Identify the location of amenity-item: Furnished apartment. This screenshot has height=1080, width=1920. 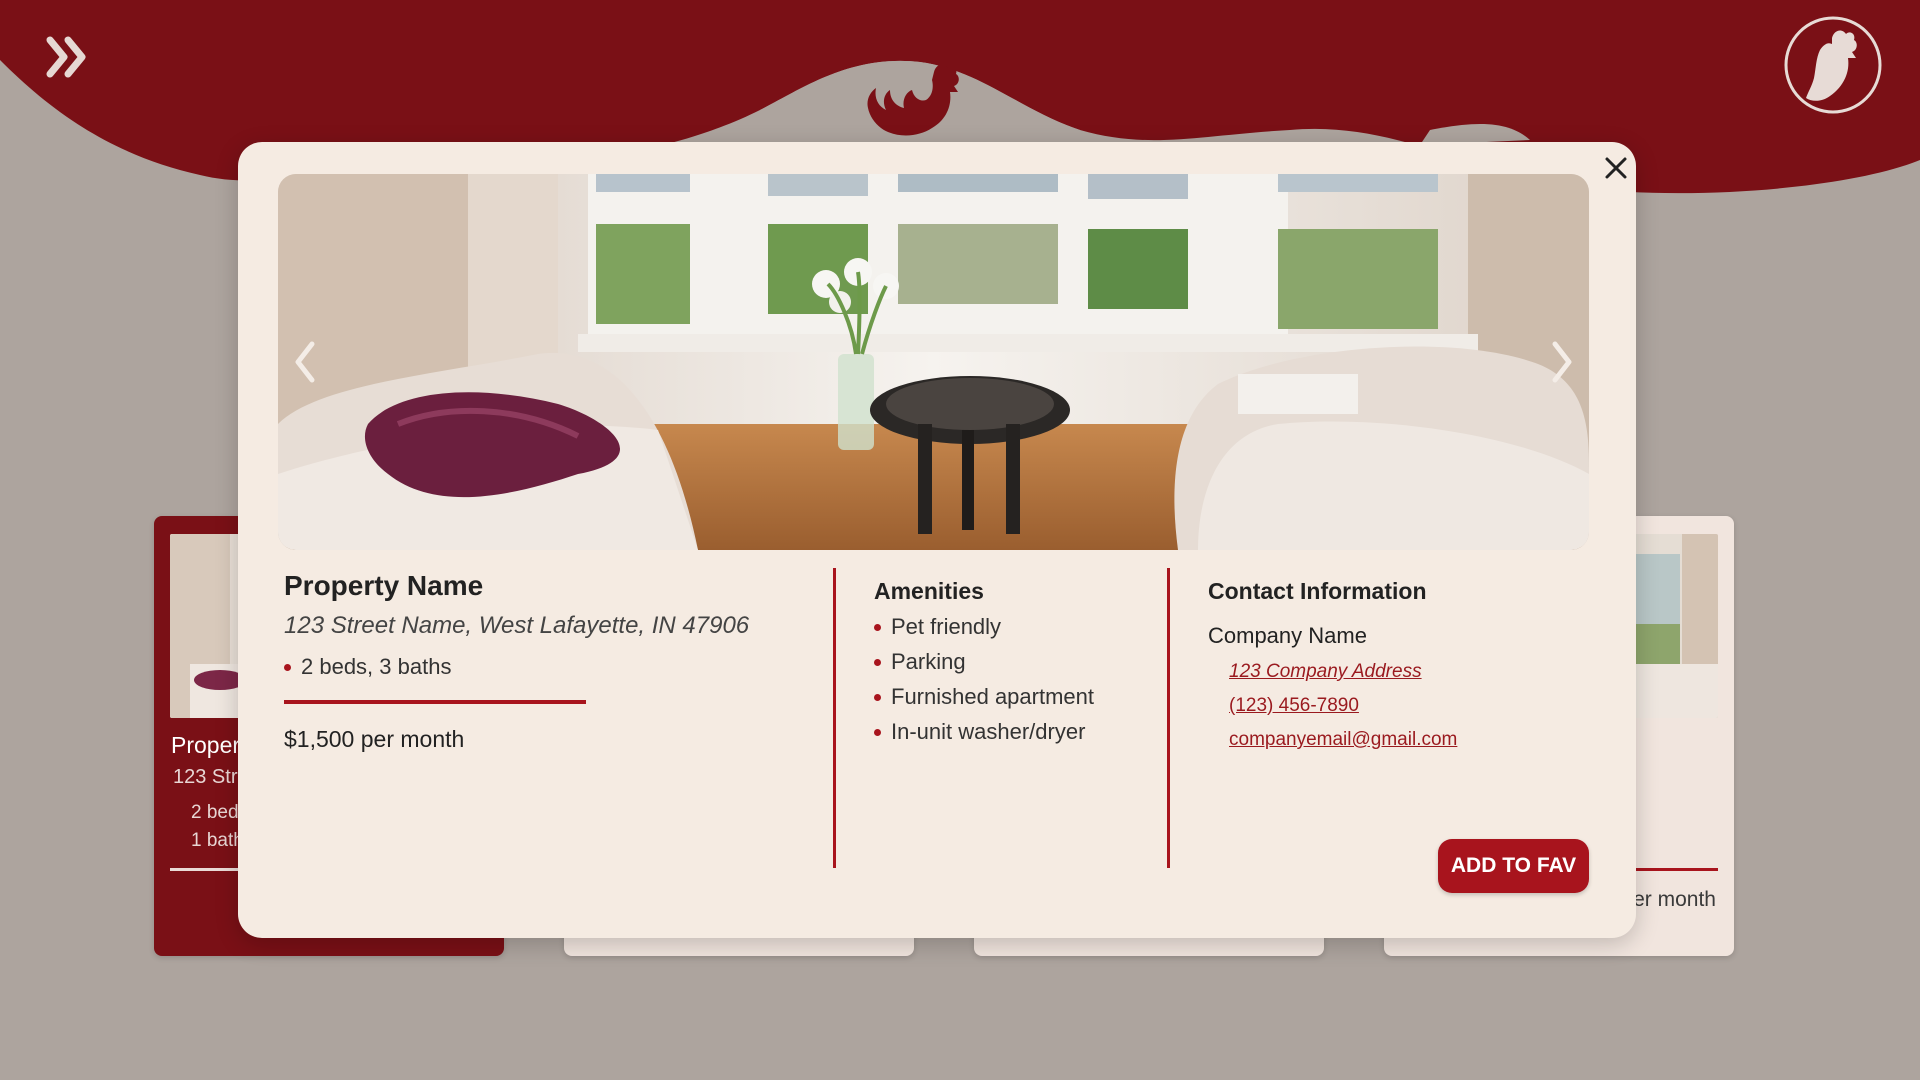
(1019, 697).